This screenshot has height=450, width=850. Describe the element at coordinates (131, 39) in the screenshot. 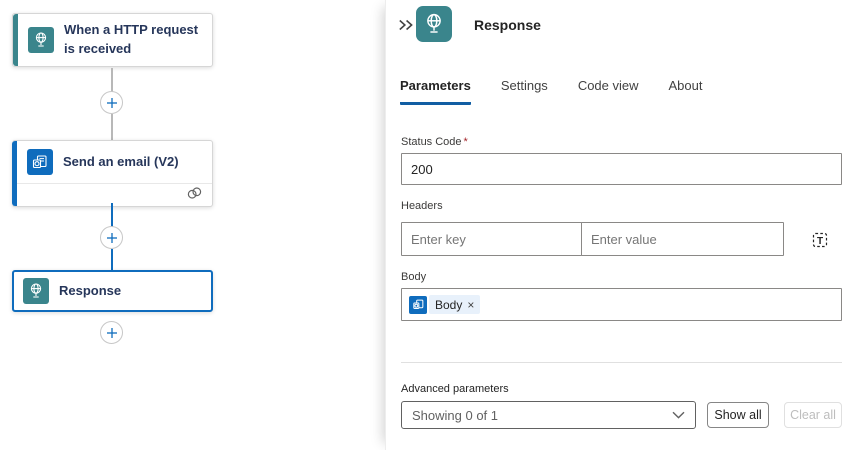

I see `node-title: When a HTTP request is received` at that location.